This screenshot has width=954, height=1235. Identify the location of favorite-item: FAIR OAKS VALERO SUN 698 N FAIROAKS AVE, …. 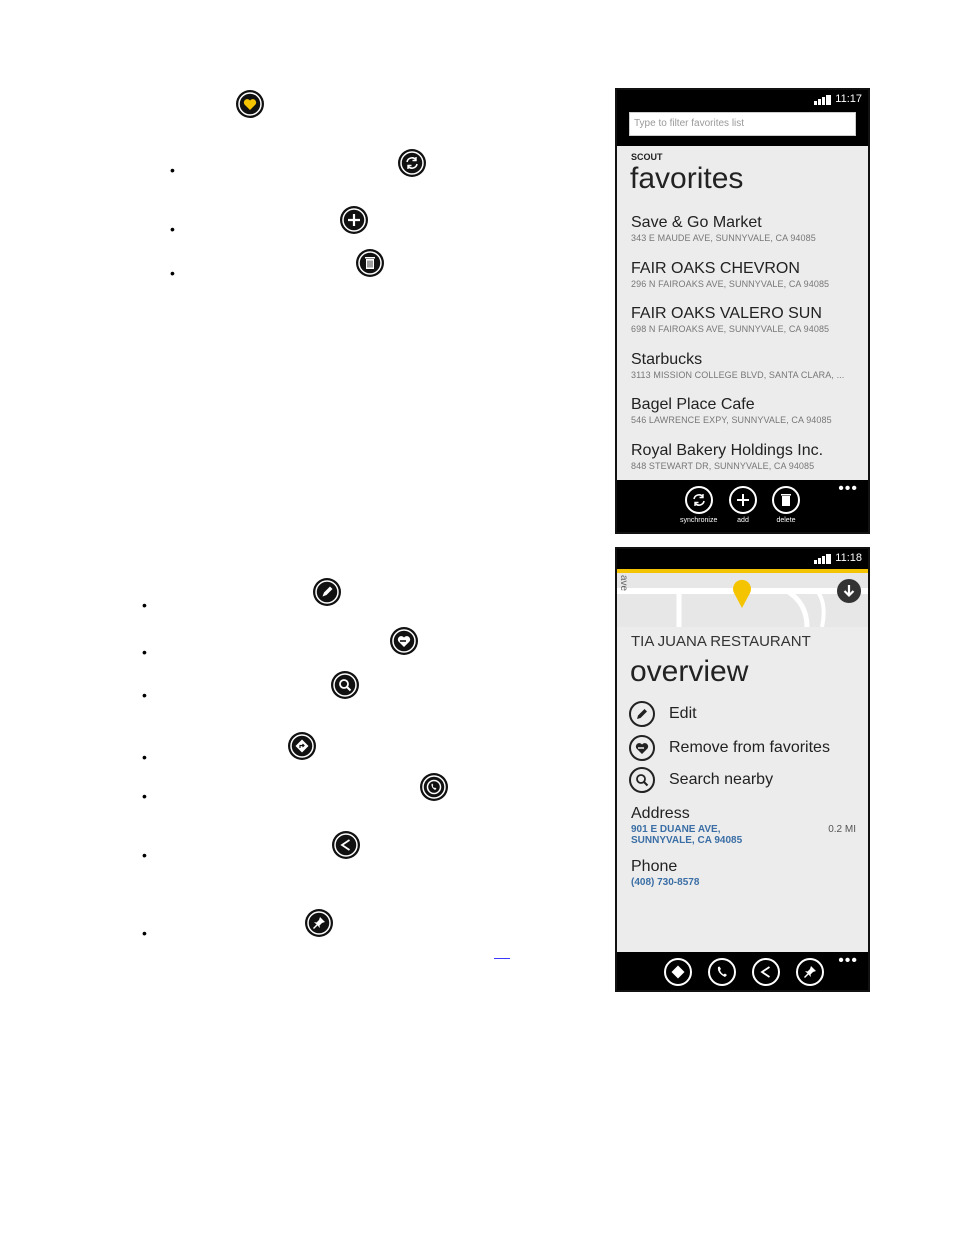
(730, 320).